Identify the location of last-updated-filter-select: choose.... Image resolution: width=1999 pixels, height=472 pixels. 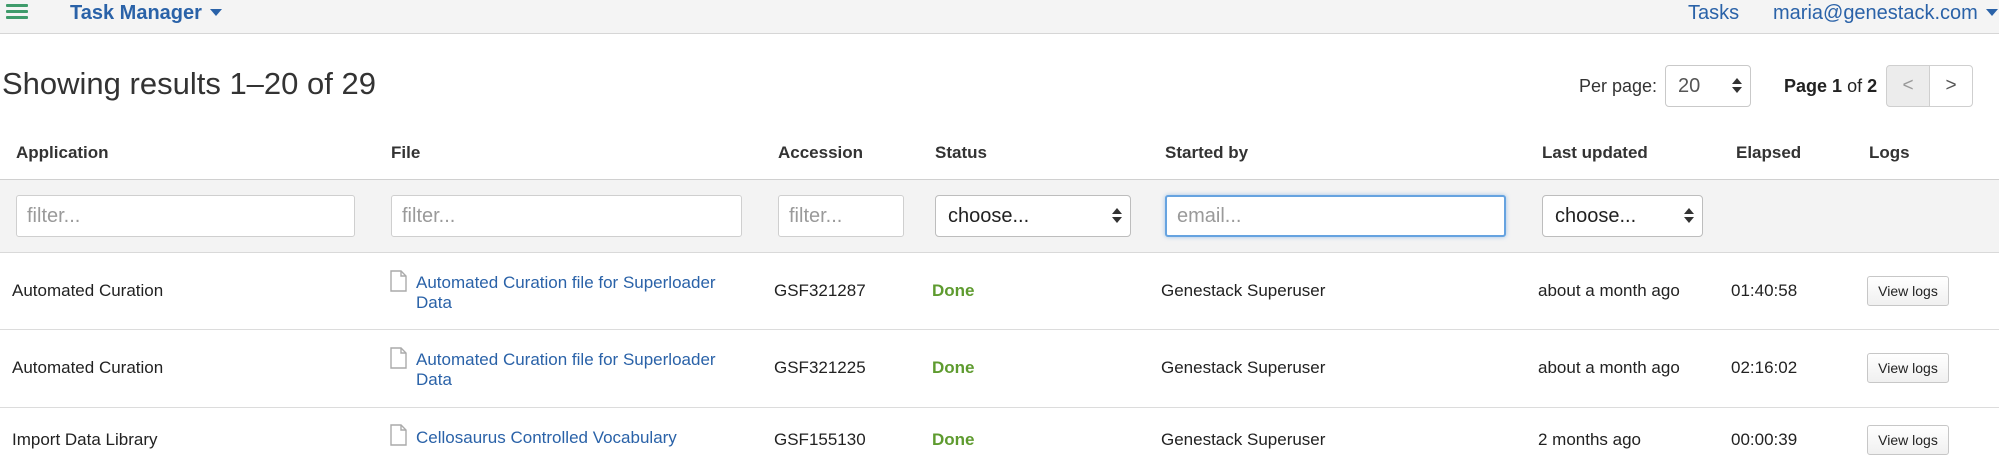
(1622, 216).